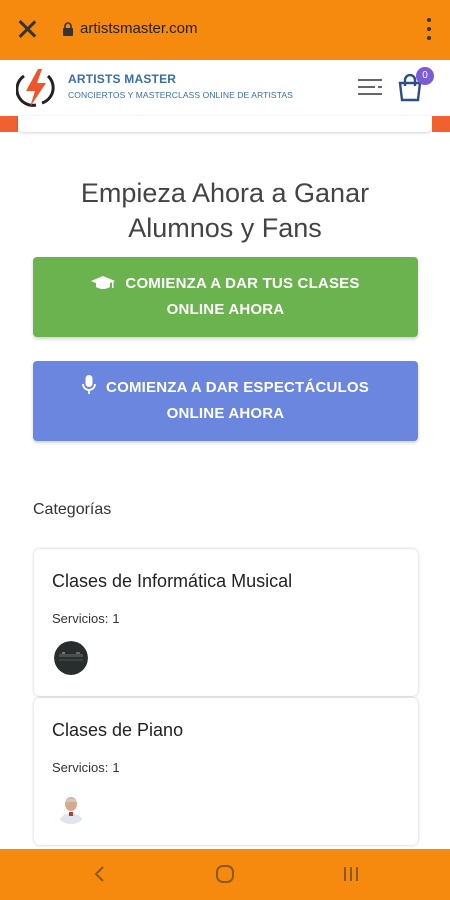 The image size is (450, 900). Describe the element at coordinates (242, 283) in the screenshot. I see `start-classes-label-1: COMIENZA A DAR TUS CLASES` at that location.